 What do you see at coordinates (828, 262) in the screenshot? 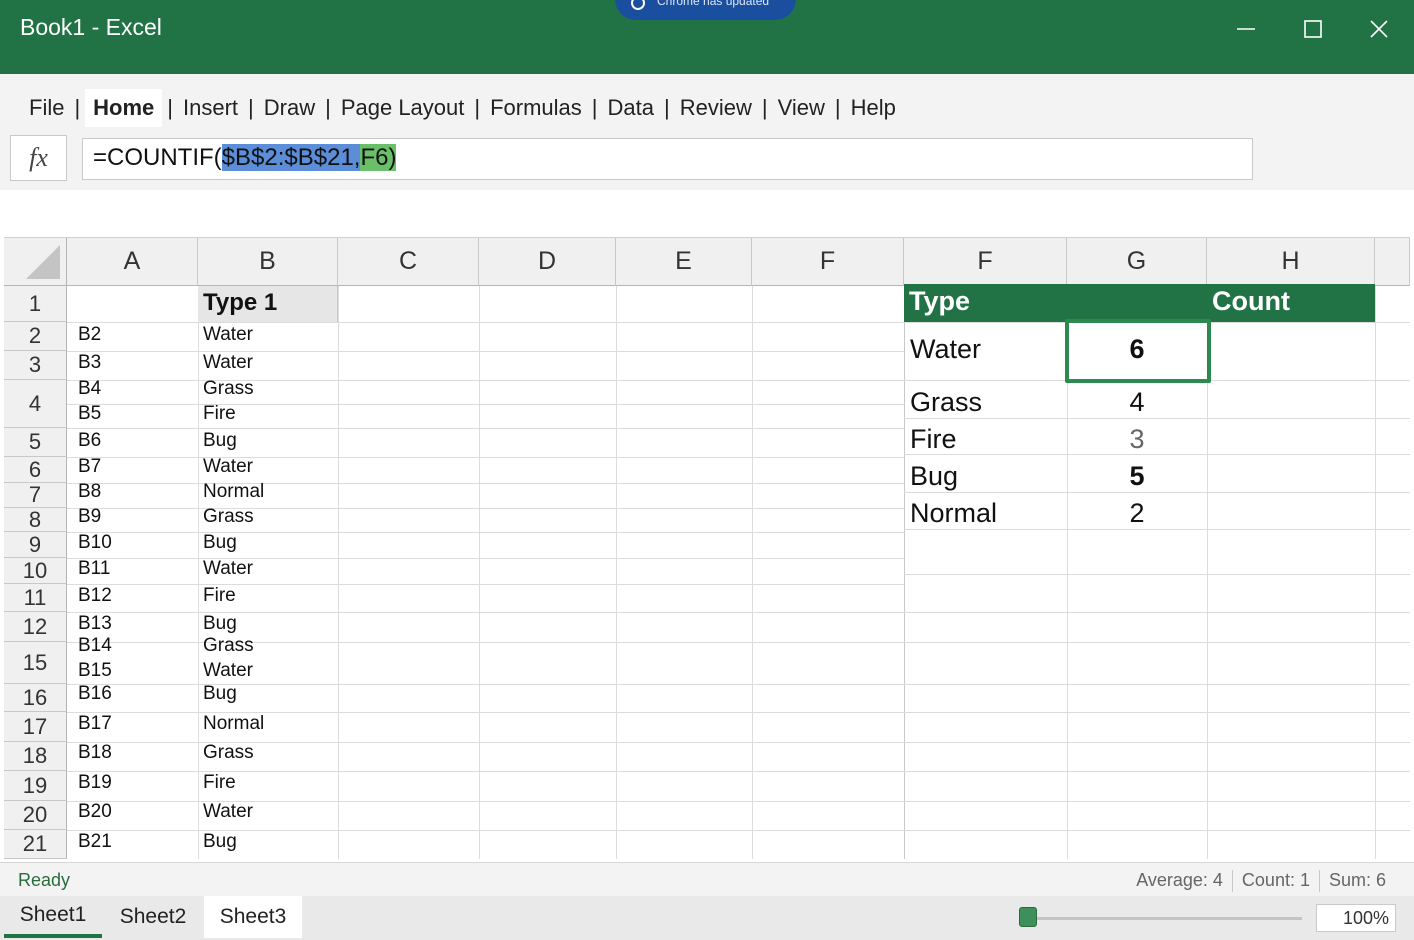
I see `column-header-f: F` at bounding box center [828, 262].